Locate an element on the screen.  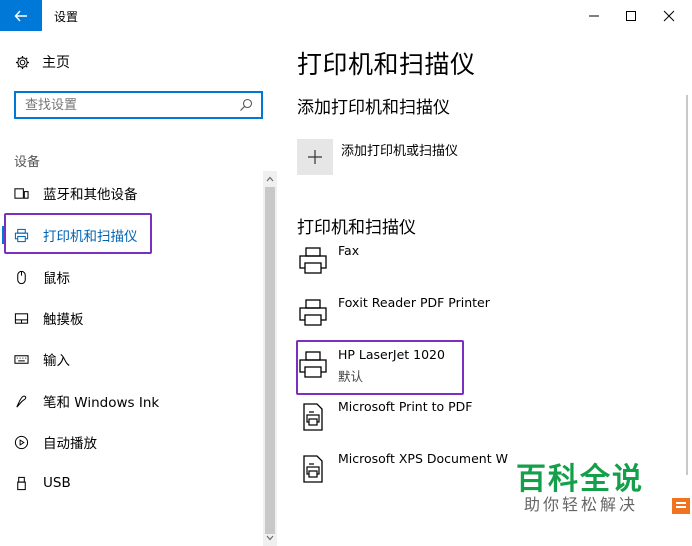
maximize-icon is located at coordinates (631, 15).